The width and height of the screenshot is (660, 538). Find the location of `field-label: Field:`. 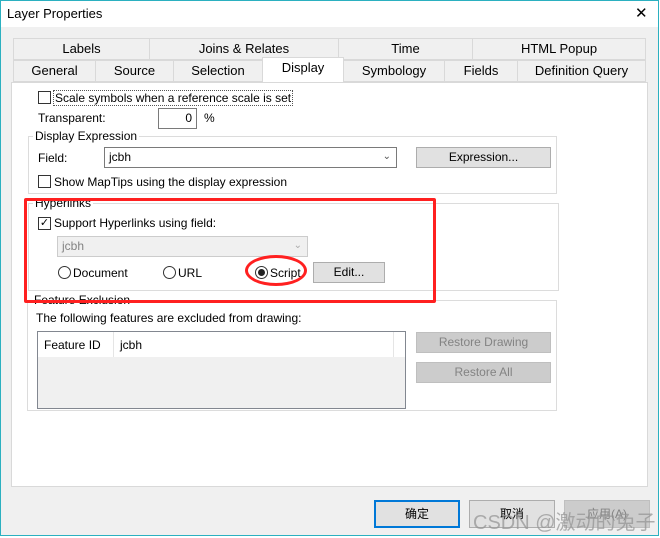

field-label: Field: is located at coordinates (53, 158).